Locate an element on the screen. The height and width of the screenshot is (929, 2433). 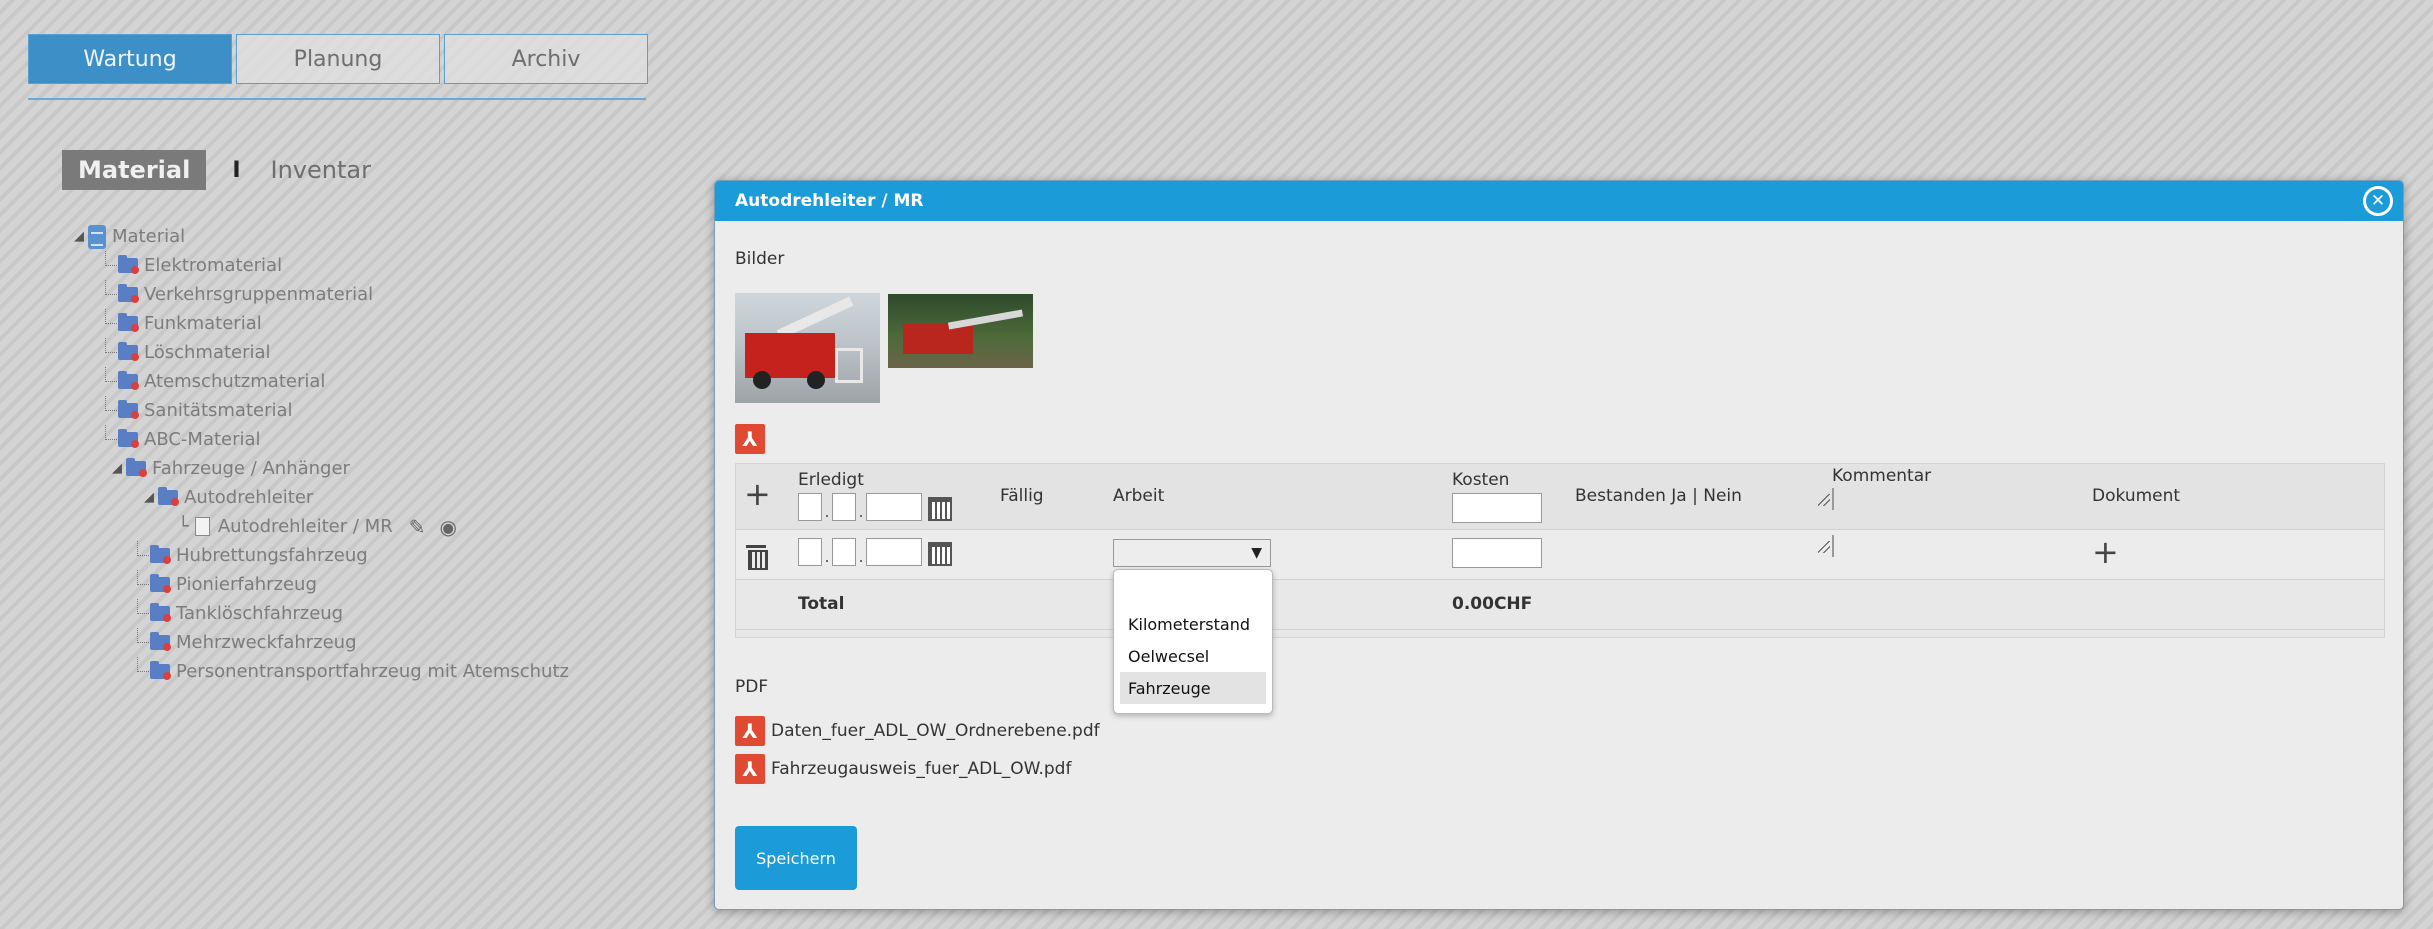
pdf-section-label: PDF is located at coordinates (752, 687).